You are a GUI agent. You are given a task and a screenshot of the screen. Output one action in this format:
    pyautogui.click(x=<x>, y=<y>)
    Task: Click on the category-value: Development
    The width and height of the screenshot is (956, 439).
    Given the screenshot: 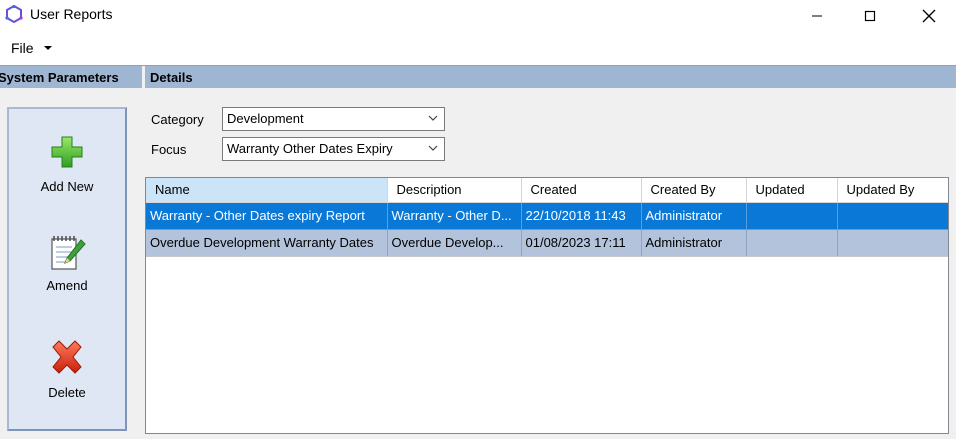 What is the action you would take?
    pyautogui.click(x=265, y=118)
    